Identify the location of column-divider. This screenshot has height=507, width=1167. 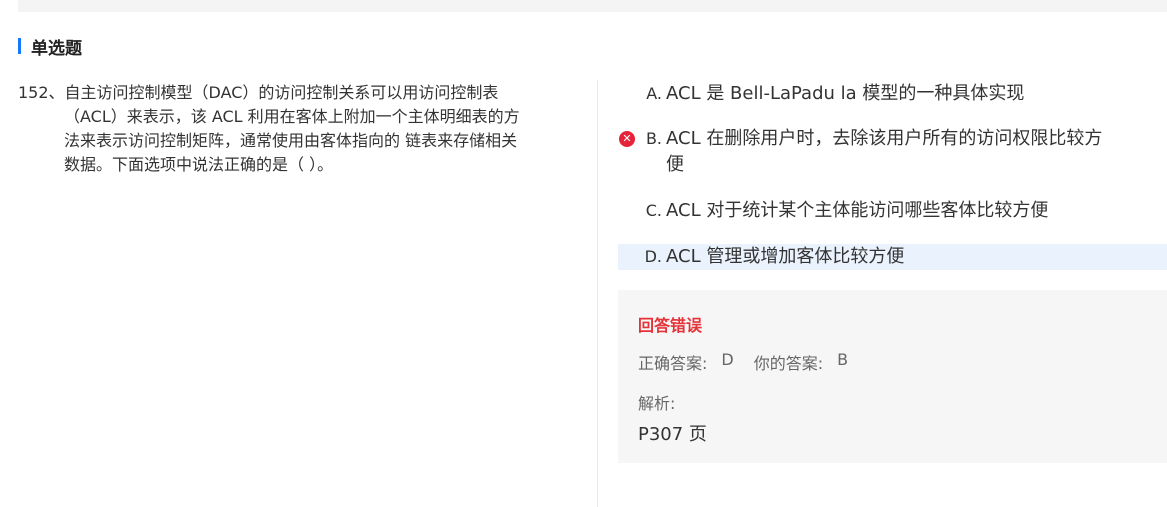
(597, 293).